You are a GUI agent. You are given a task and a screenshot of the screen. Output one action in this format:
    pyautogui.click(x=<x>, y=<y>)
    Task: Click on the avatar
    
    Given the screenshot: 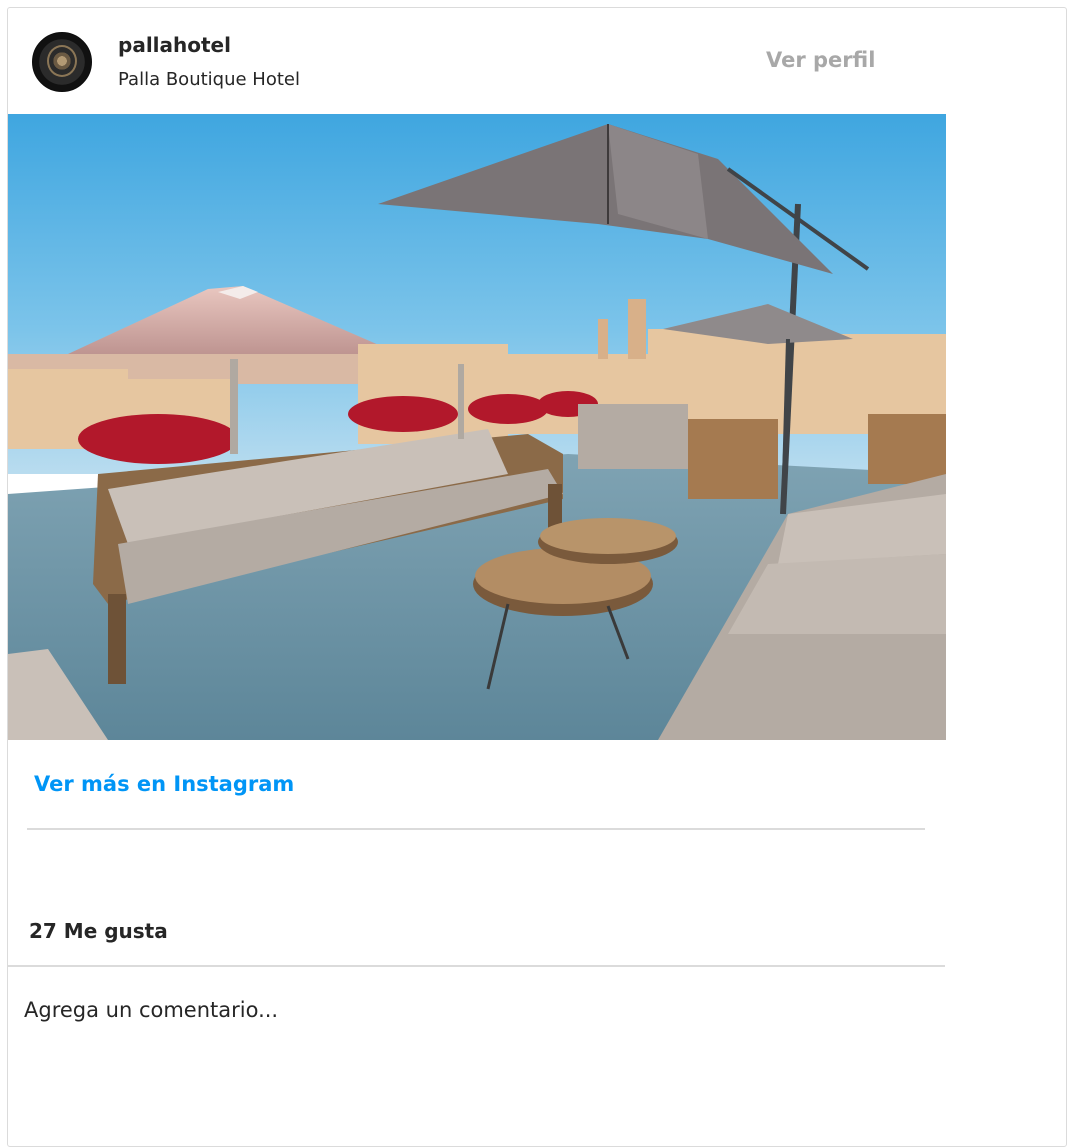 What is the action you would take?
    pyautogui.click(x=62, y=62)
    